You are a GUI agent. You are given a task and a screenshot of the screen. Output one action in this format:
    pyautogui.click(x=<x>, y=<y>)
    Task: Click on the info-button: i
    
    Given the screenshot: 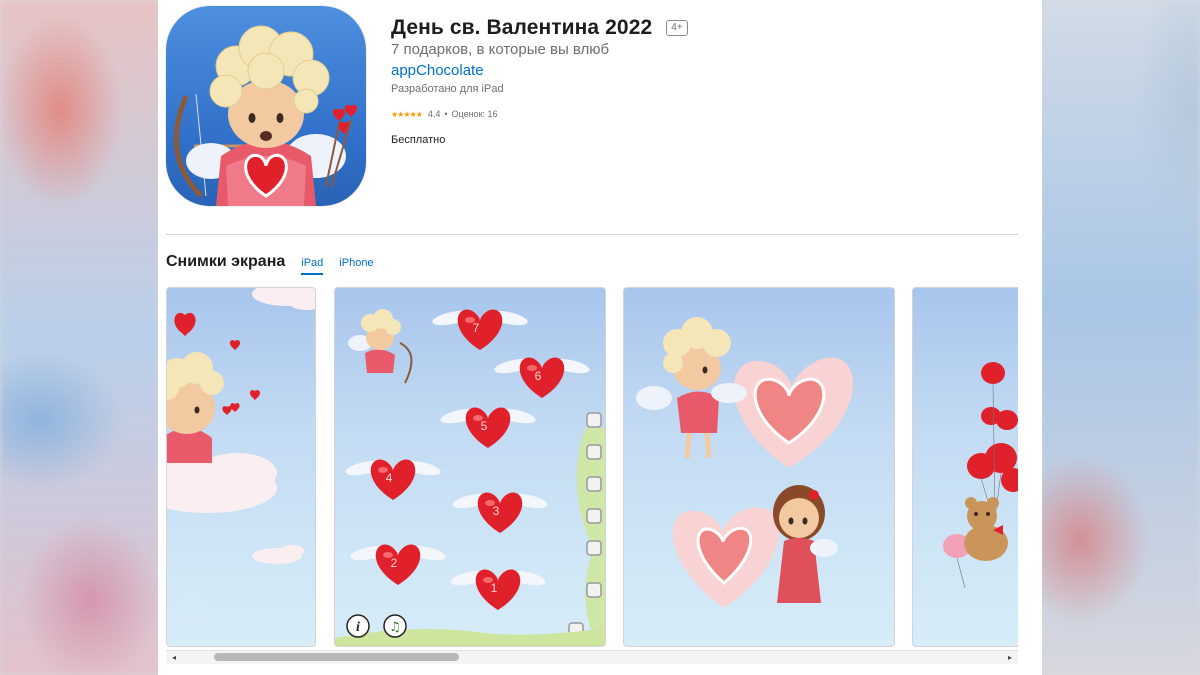 What is the action you would take?
    pyautogui.click(x=358, y=626)
    